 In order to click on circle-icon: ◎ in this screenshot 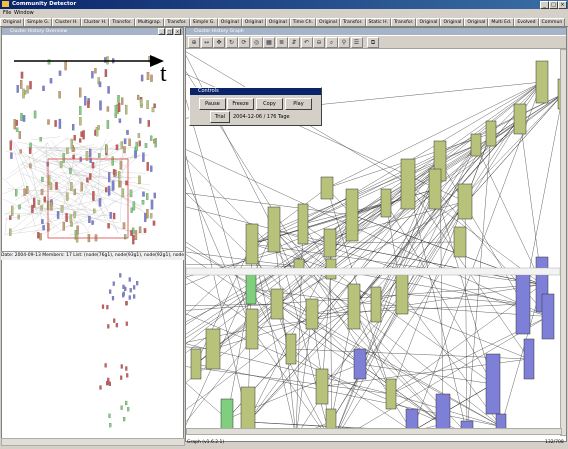, I will do `click(256, 42)`.